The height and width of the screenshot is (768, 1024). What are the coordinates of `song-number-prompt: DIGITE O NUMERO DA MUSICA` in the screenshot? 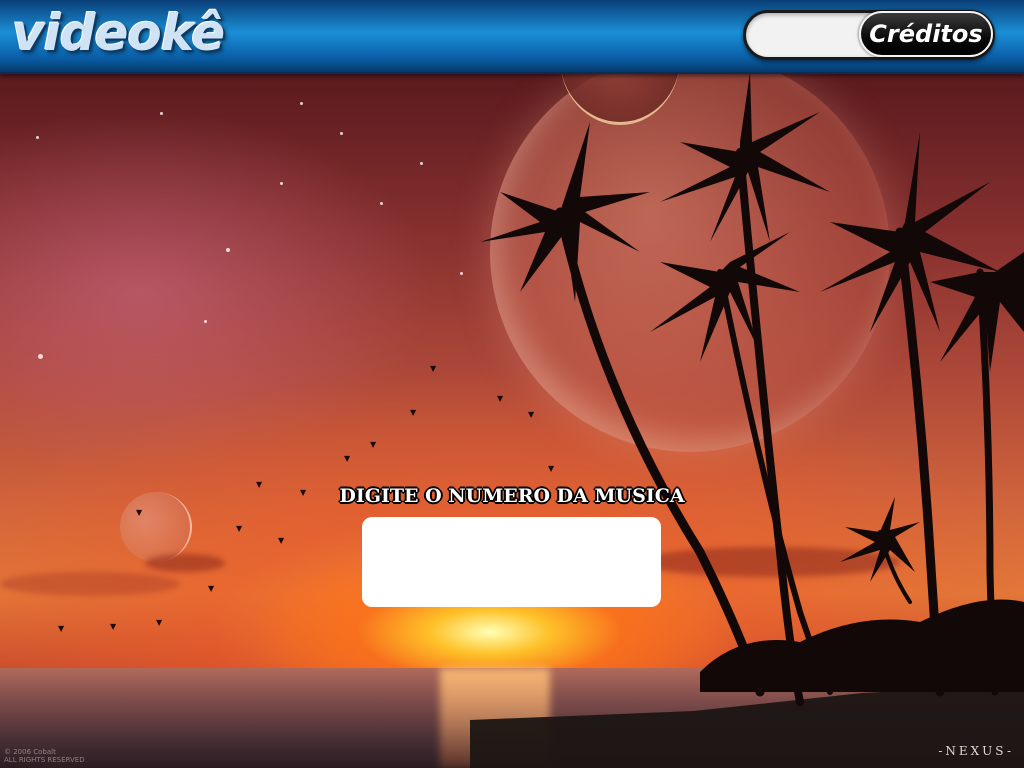 It's located at (512, 496).